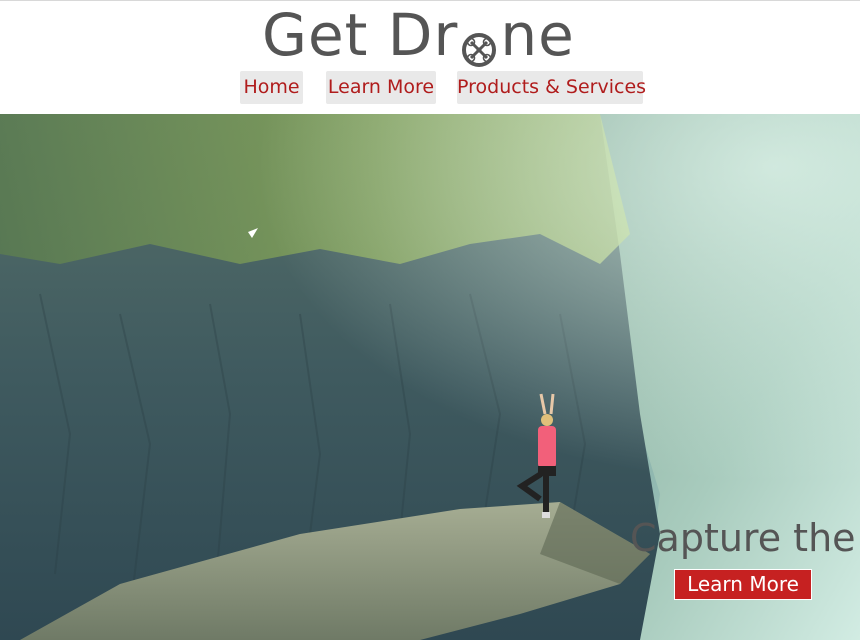 The image size is (860, 640). Describe the element at coordinates (537, 35) in the screenshot. I see `logo-text-end: ne` at that location.